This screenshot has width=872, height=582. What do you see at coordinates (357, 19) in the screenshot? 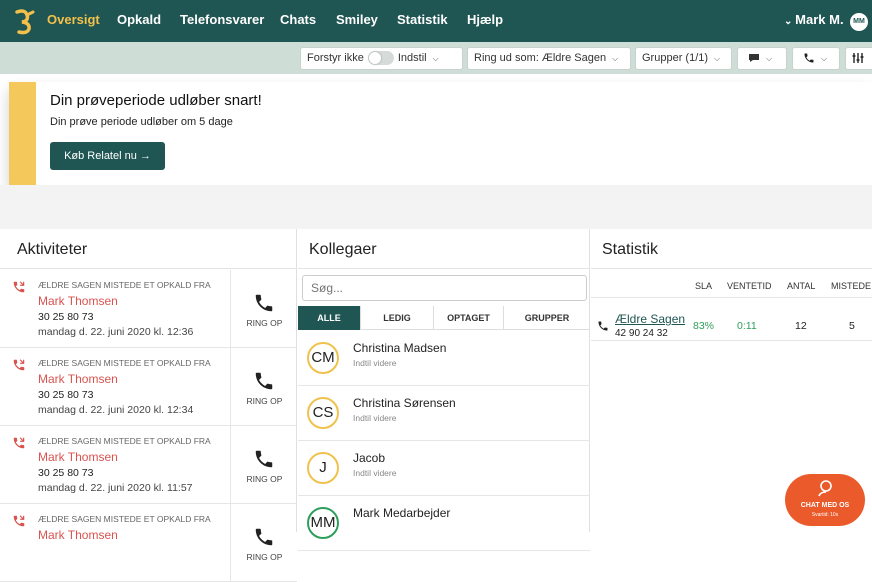
I see `nav-smiley: Smiley` at bounding box center [357, 19].